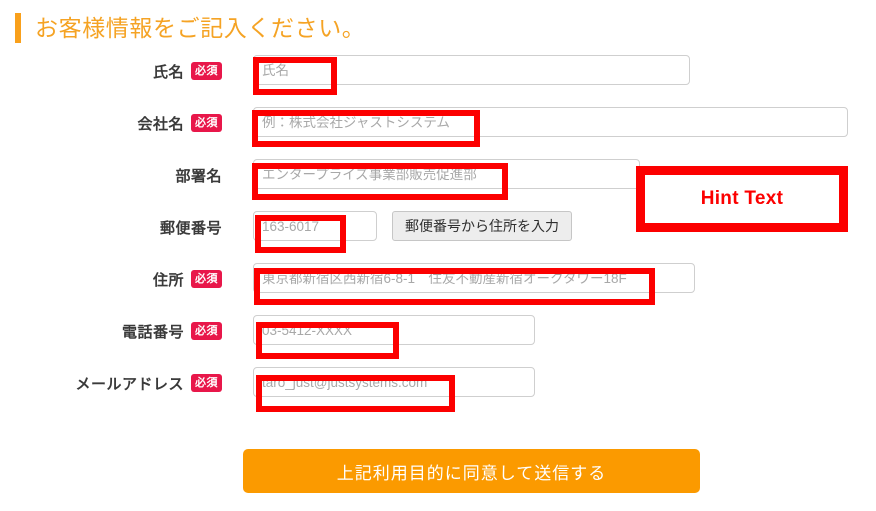 This screenshot has width=876, height=511. What do you see at coordinates (111, 331) in the screenshot?
I see `label-phone: 電話番号 必須` at bounding box center [111, 331].